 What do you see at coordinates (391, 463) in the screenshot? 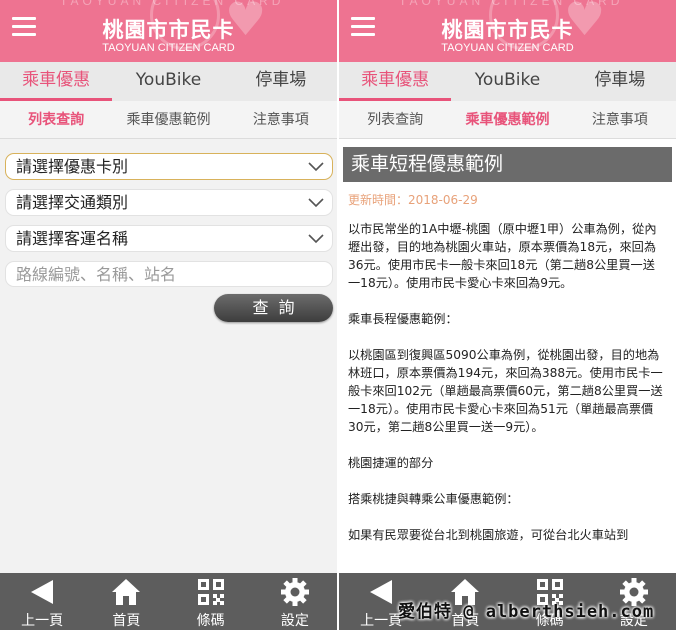
I see `paragraph-metro-heading: 桃園捷運的部分` at bounding box center [391, 463].